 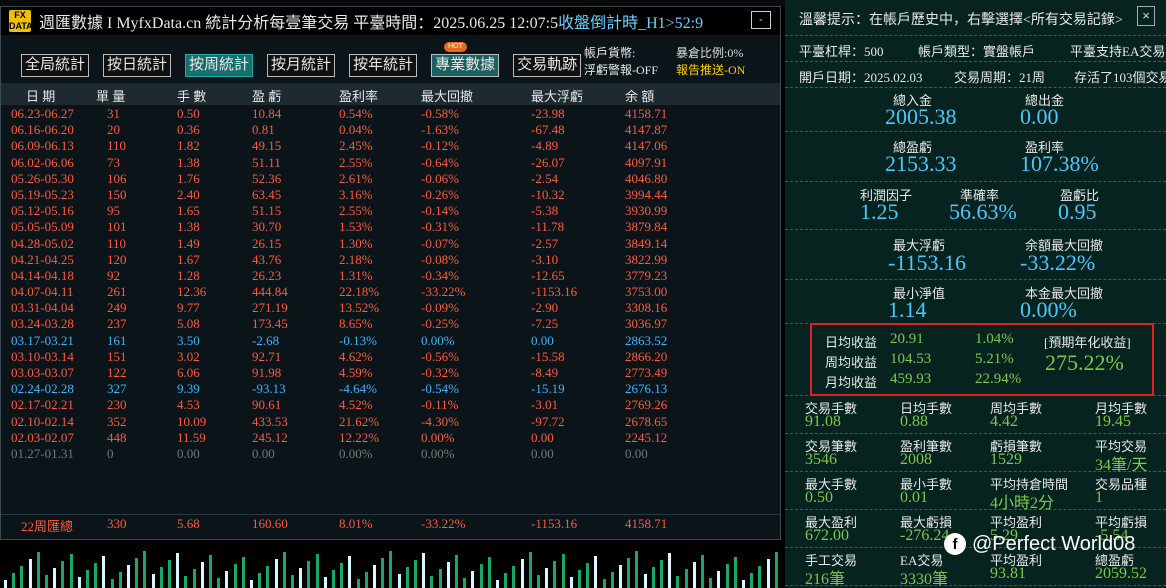 I want to click on cell-rate: 1.30%, so click(x=356, y=243).